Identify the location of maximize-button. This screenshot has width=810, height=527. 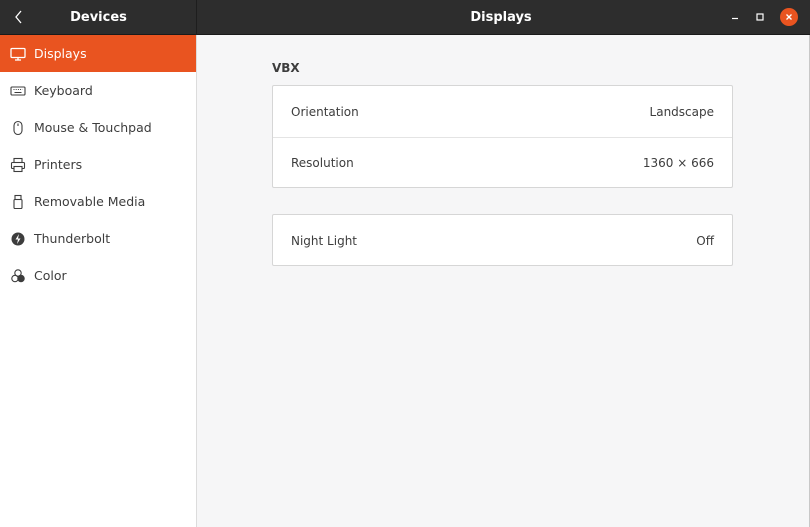
(760, 17).